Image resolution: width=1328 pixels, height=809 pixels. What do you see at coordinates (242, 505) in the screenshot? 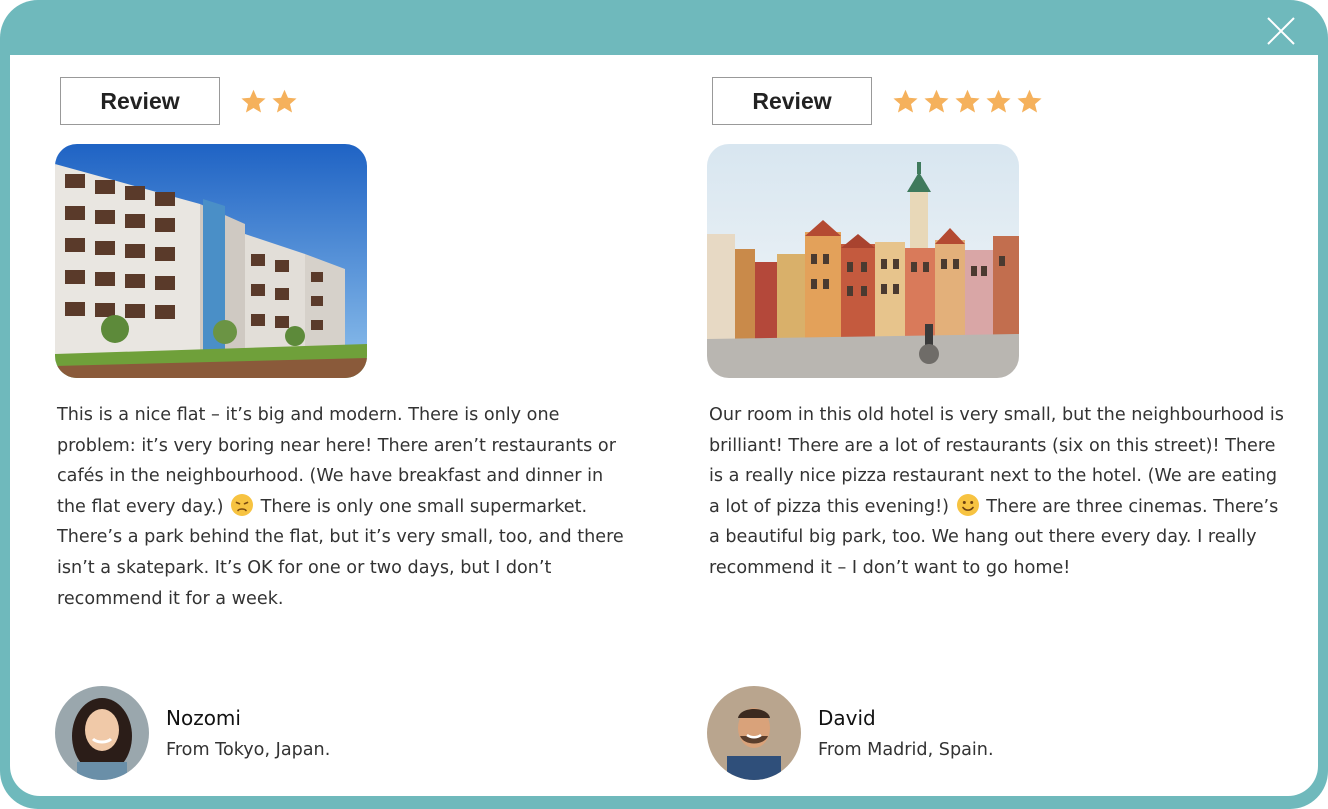
I see `disappointed-face-icon` at bounding box center [242, 505].